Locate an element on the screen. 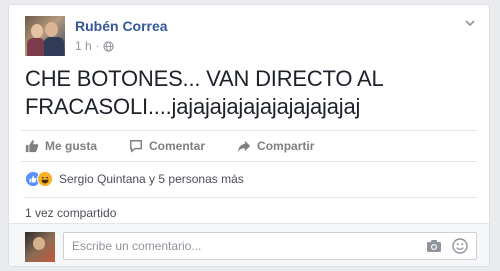 The image size is (500, 271). reactions-text: Sergio Quintana y 5 personas más is located at coordinates (151, 179).